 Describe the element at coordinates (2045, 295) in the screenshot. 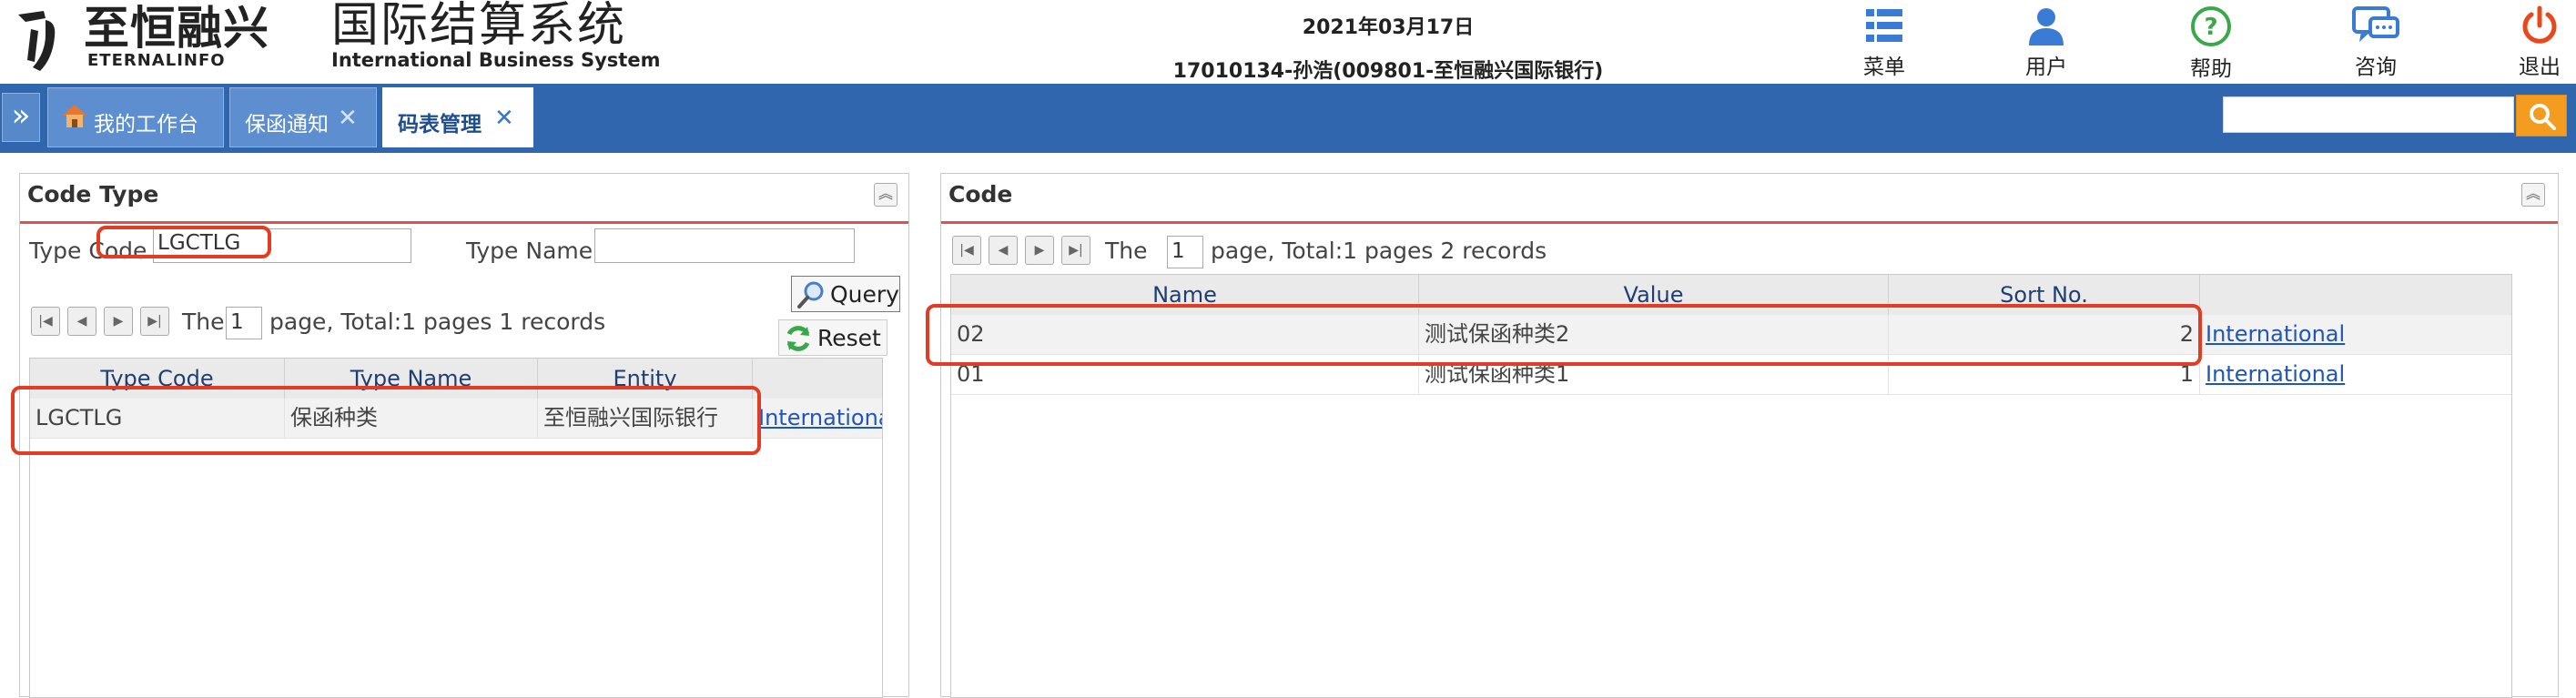

I see `column-header-sort-no: Sort No.` at that location.